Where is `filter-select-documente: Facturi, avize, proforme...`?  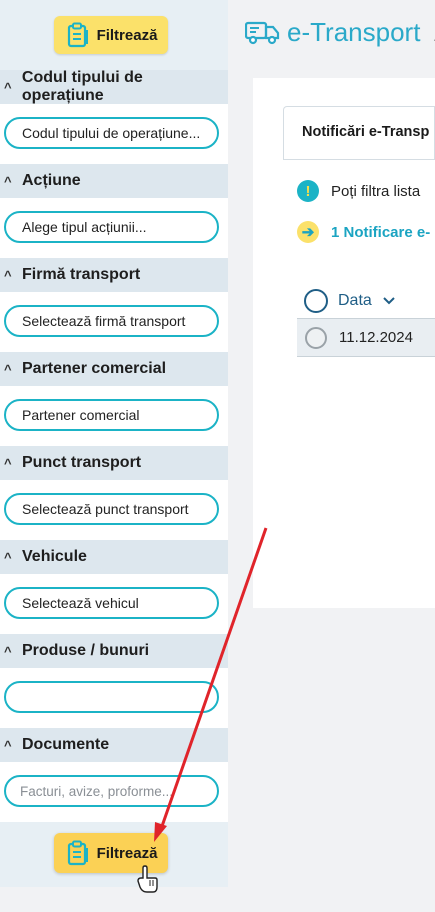
filter-select-documente: Facturi, avize, proforme... is located at coordinates (111, 791).